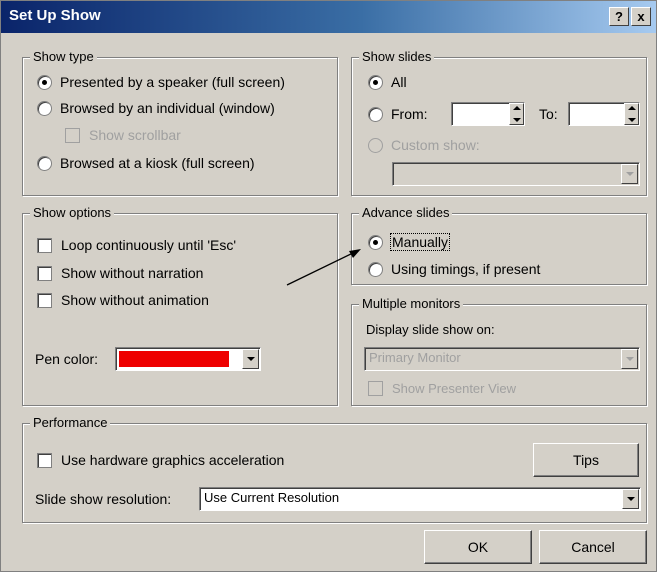 The height and width of the screenshot is (572, 657). I want to click on from-spin-button, so click(516, 114).